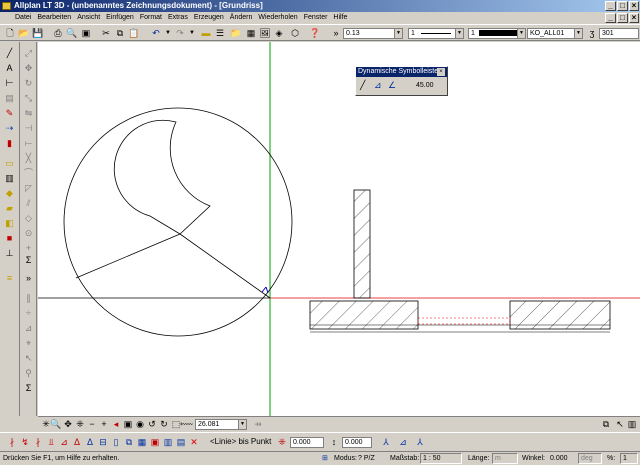  Describe the element at coordinates (28, 218) in the screenshot. I see `point-tool-icon: ◇` at that location.